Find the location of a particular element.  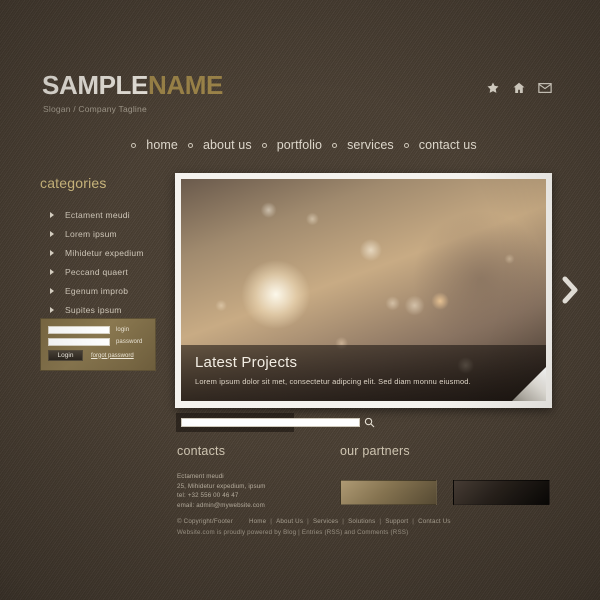

footer-link-about-us: About Us is located at coordinates (289, 521).